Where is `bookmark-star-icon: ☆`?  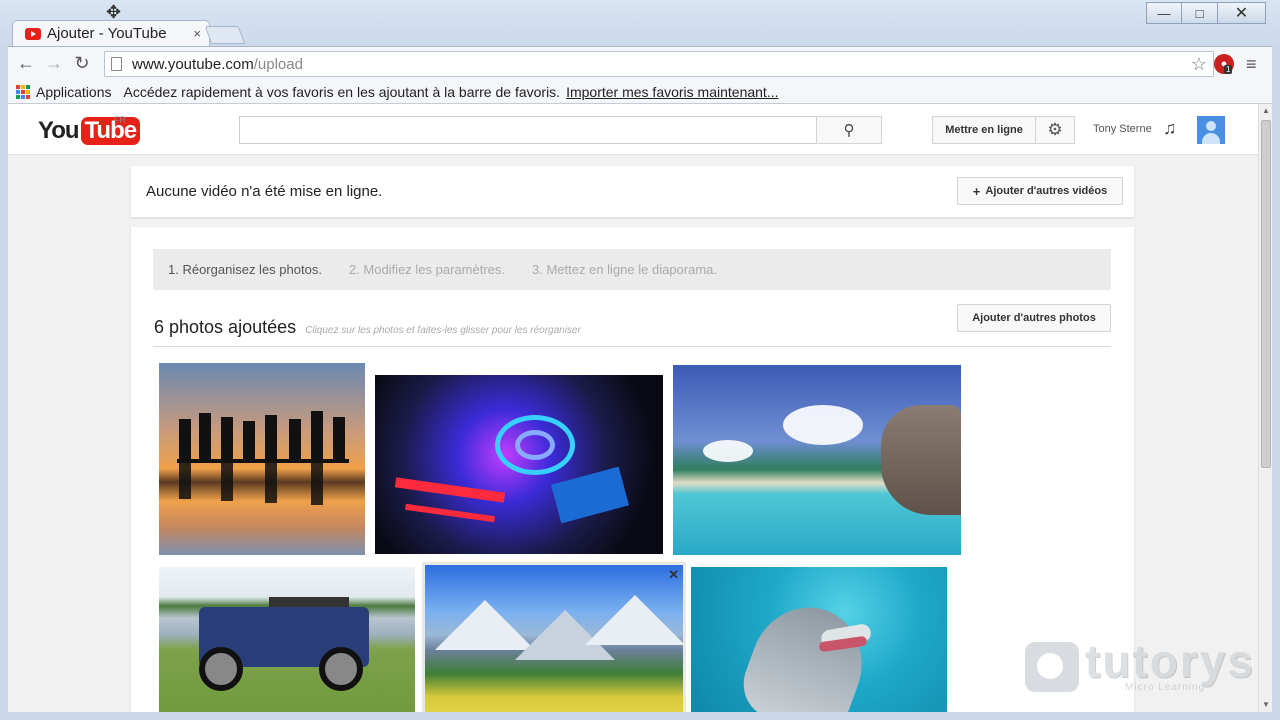
bookmark-star-icon: ☆ is located at coordinates (1199, 64).